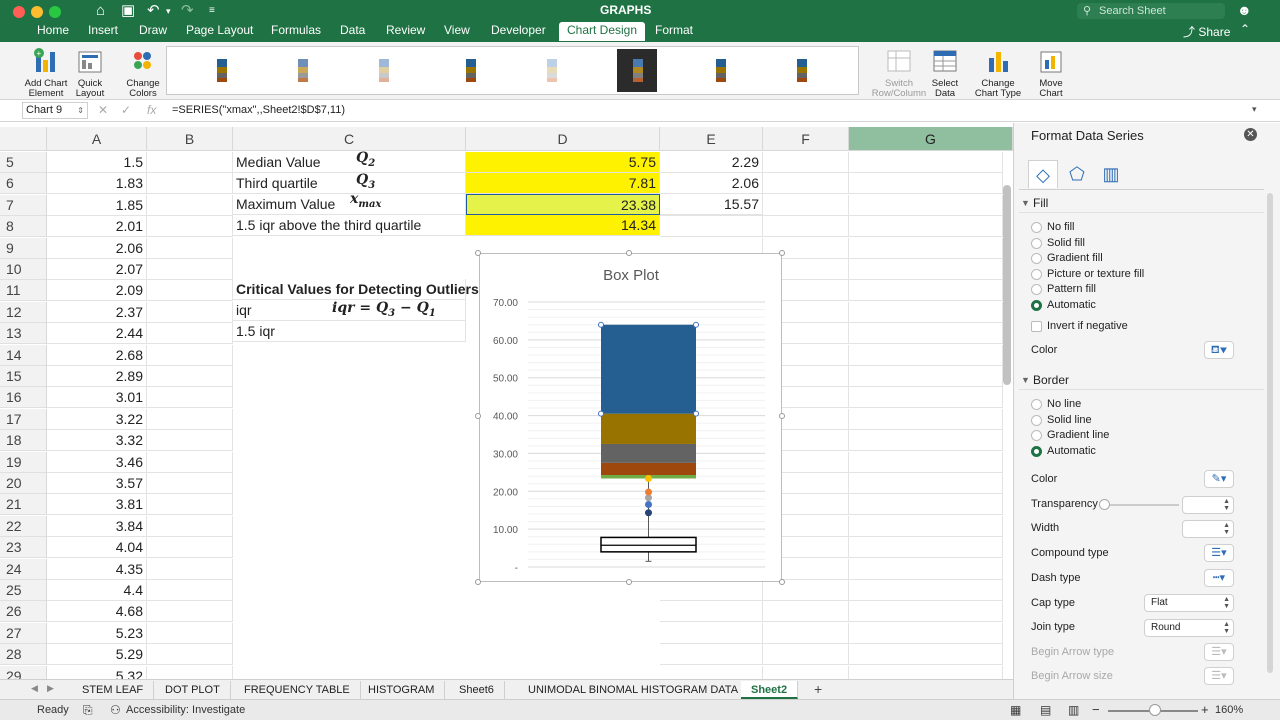 Image resolution: width=1280 pixels, height=720 pixels. What do you see at coordinates (151, 110) in the screenshot?
I see `insert-function-icon: fx` at bounding box center [151, 110].